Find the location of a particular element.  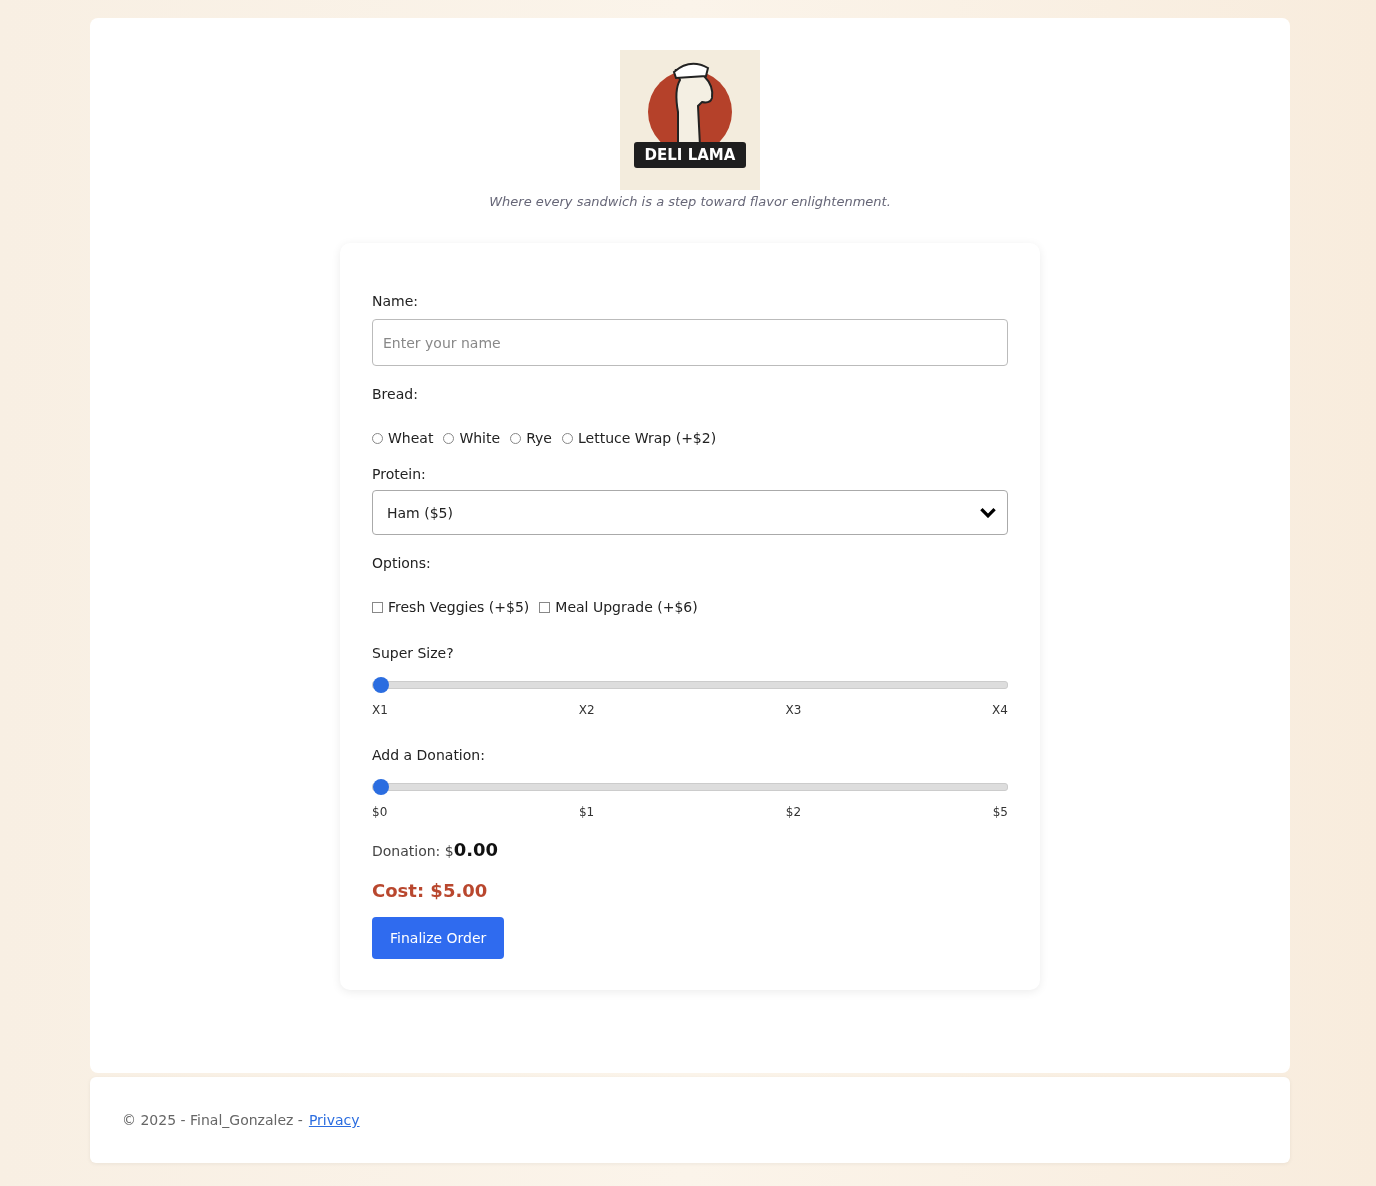

tick-label: $5 is located at coordinates (1000, 812).